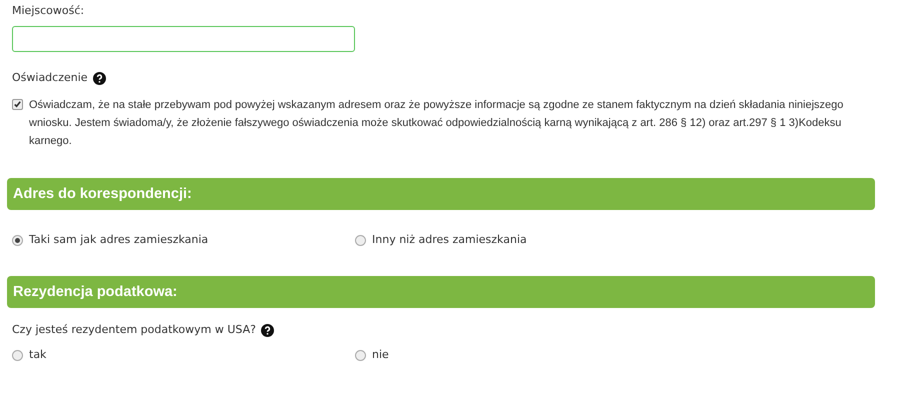 This screenshot has height=404, width=900. I want to click on question-label: Czy jesteś rezydentem podatkowym w USA?, so click(134, 330).